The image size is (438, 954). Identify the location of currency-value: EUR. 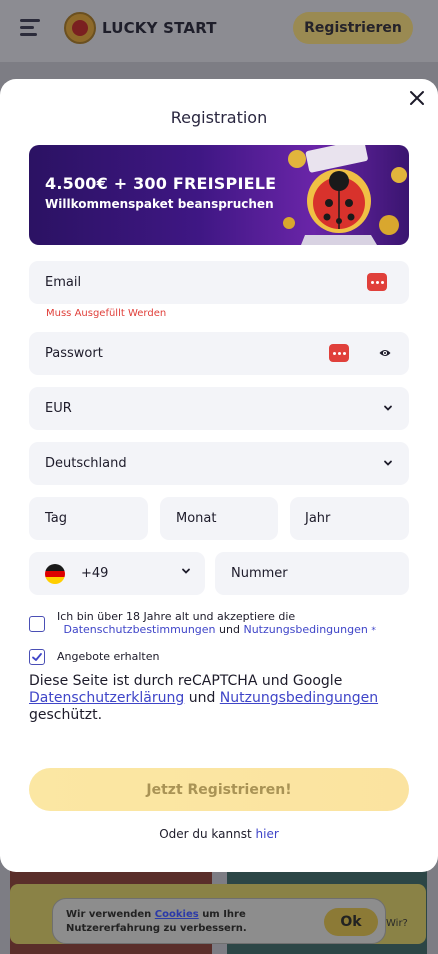
(58, 408).